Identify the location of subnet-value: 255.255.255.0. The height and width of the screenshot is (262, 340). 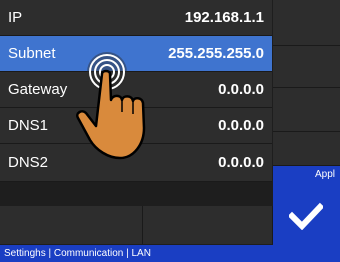
(216, 53).